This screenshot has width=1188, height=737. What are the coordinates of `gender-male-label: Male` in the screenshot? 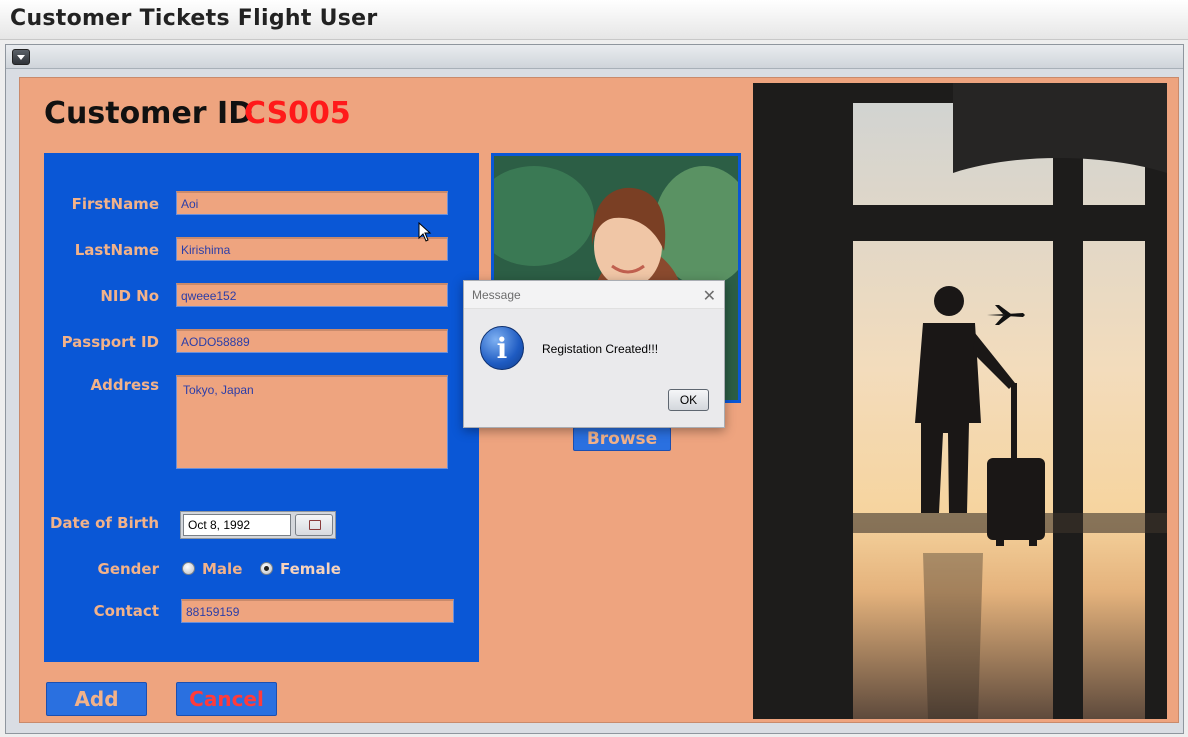 It's located at (222, 569).